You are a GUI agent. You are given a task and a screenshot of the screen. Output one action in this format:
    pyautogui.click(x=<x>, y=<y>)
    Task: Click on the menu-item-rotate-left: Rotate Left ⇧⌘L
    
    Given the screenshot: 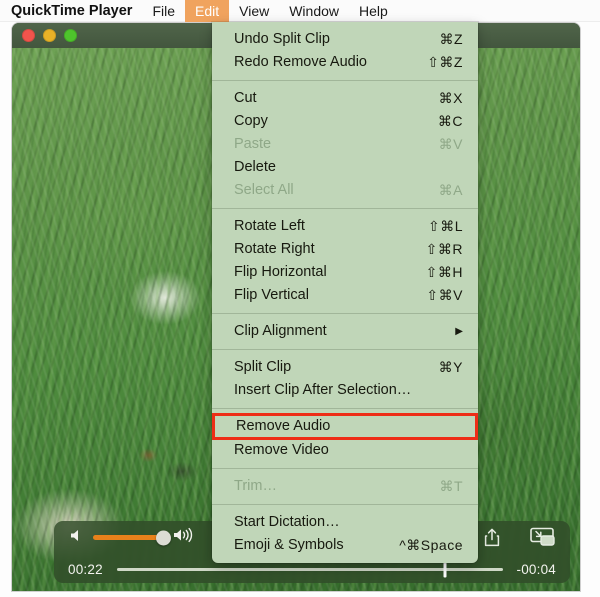 What is the action you would take?
    pyautogui.click(x=345, y=226)
    